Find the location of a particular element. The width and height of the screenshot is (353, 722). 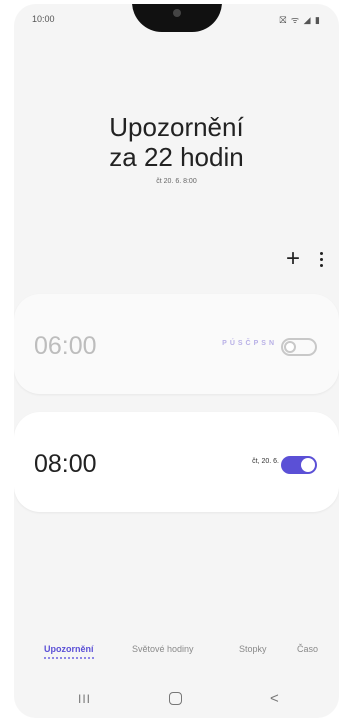

summary-title-line1: Upozornění is located at coordinates (176, 127).